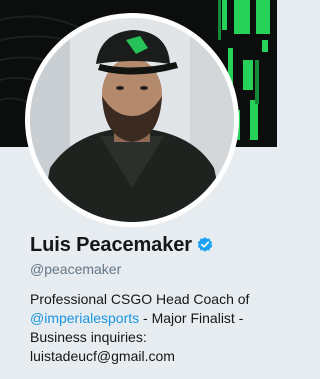 The image size is (320, 379). I want to click on bio-line-2: @imperialesports - Major Finalist -, so click(150, 318).